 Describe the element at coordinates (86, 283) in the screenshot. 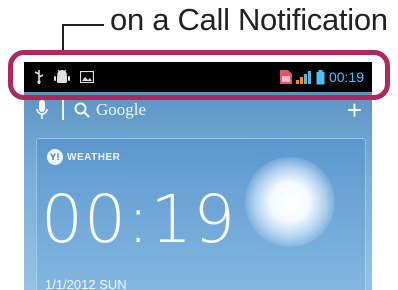

I see `widget-date: 1/1/2012 SUN` at that location.